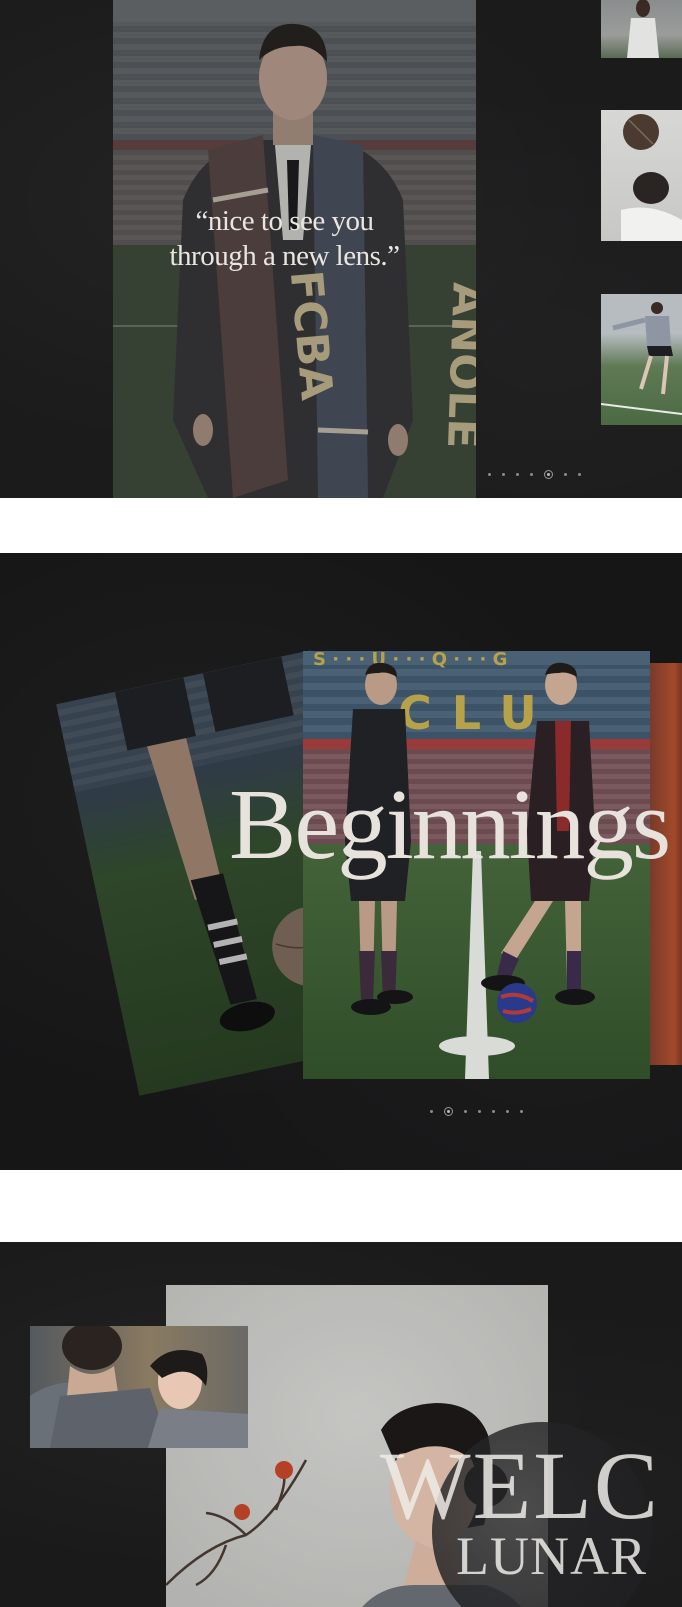 The width and height of the screenshot is (682, 1607). I want to click on quote-text: “nice to see you through a new lens.”, so click(284, 239).